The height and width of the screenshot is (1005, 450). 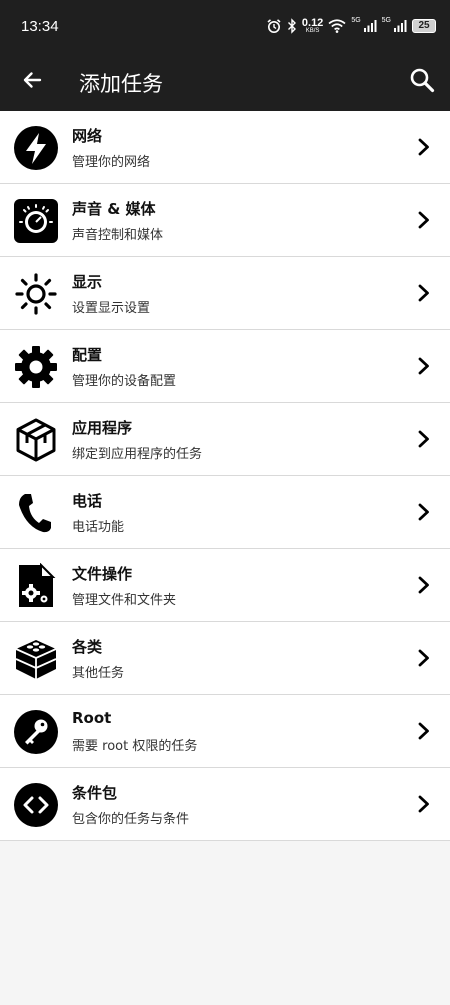 What do you see at coordinates (87, 282) in the screenshot?
I see `category-title: 显示` at bounding box center [87, 282].